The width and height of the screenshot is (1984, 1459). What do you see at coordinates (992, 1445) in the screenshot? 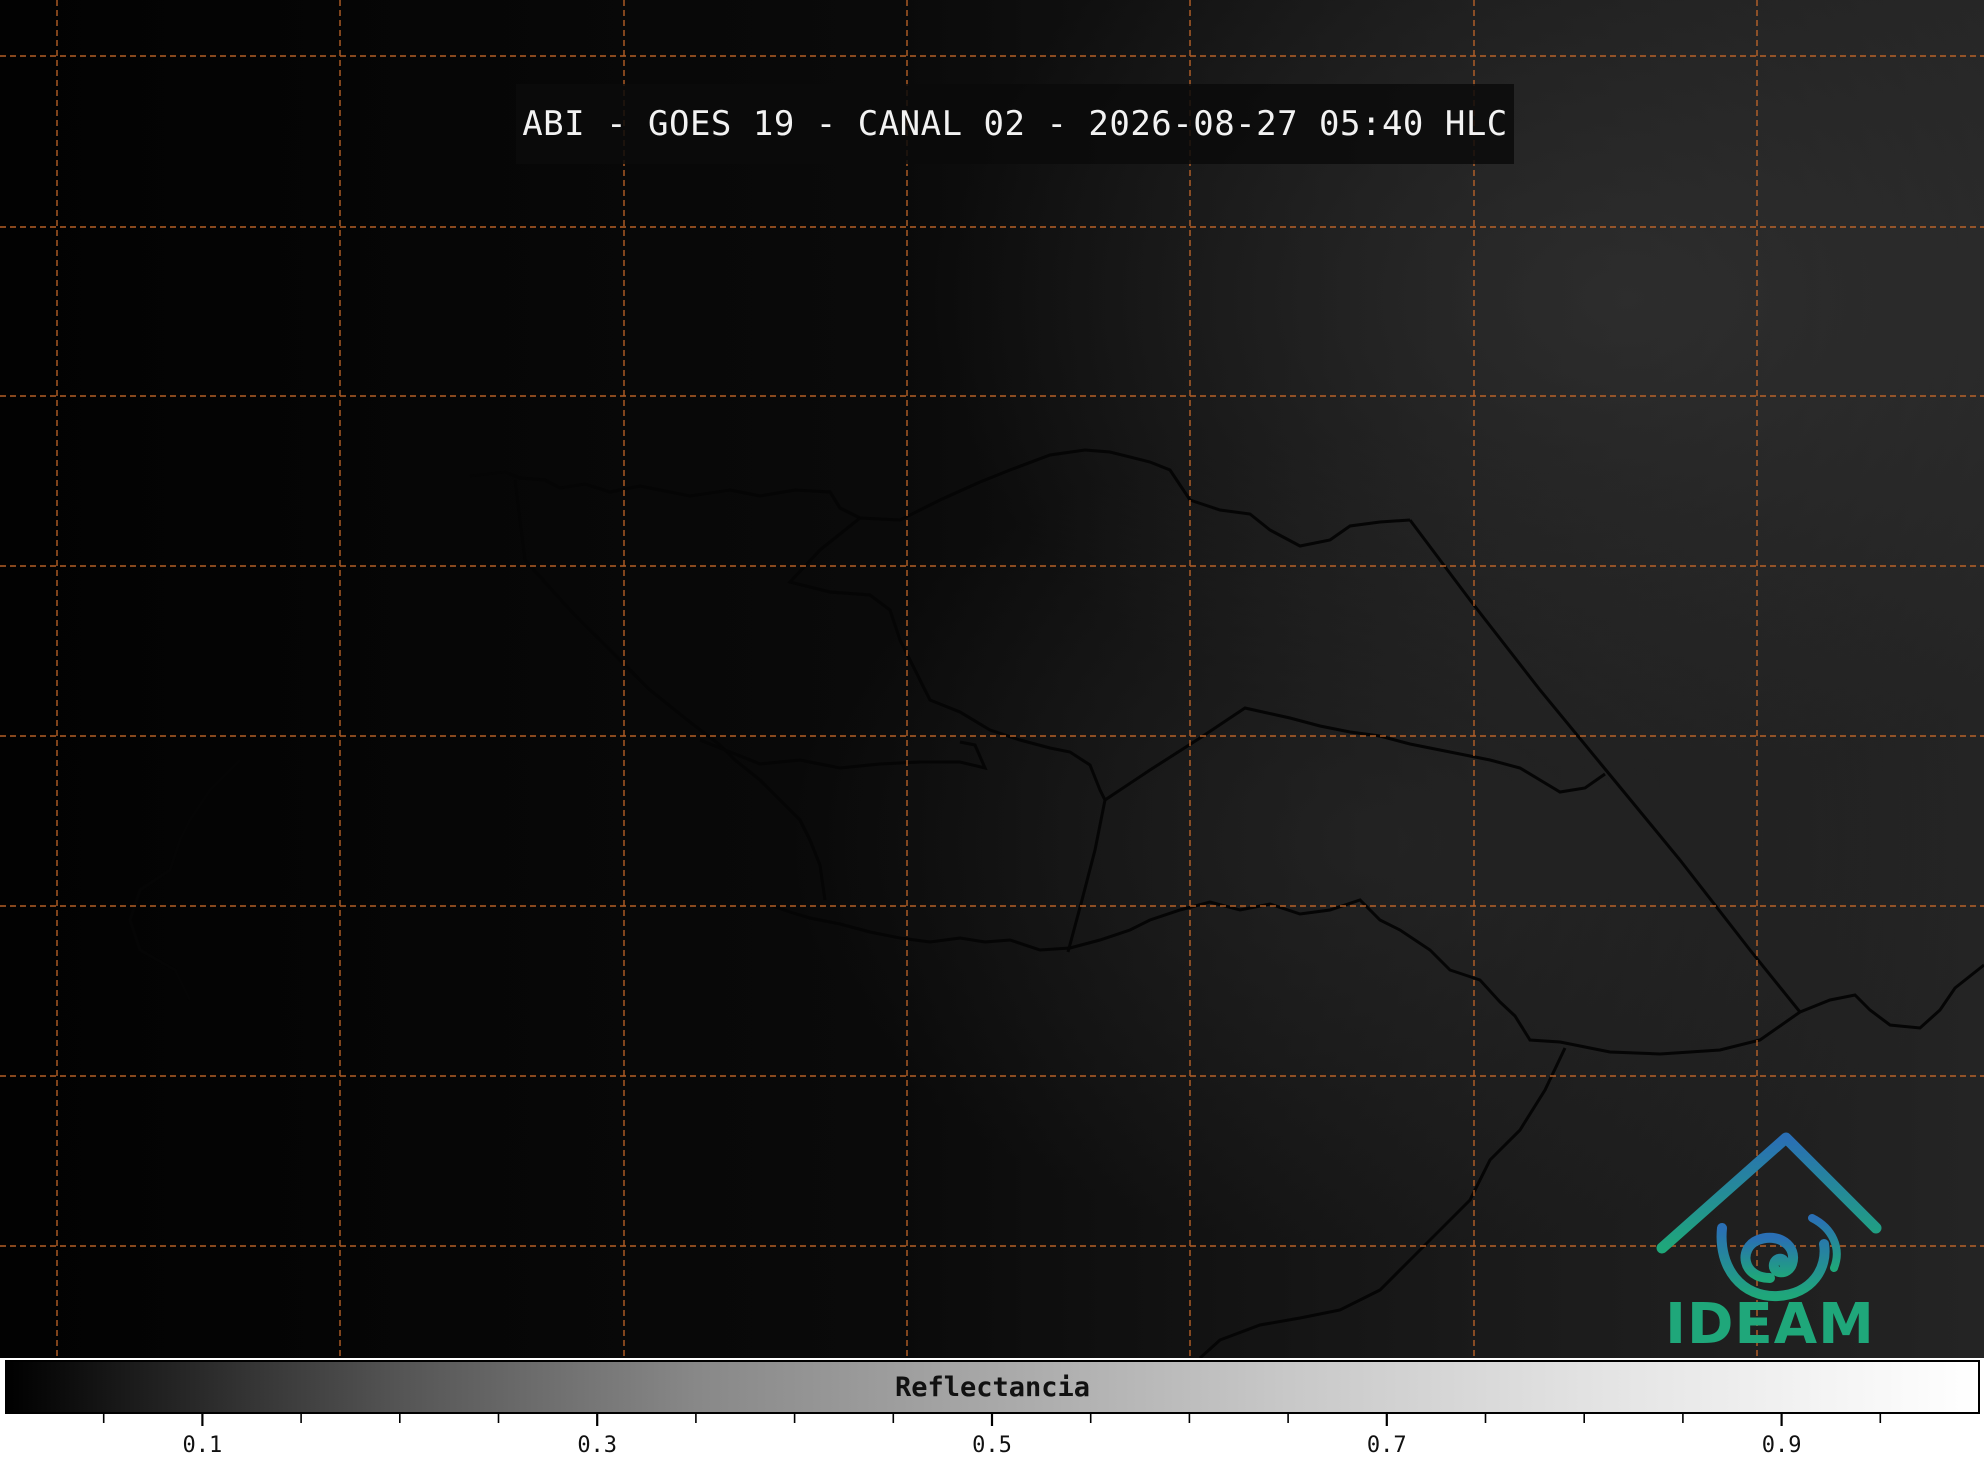
I see `colorbar-tick-label: 0.5` at bounding box center [992, 1445].